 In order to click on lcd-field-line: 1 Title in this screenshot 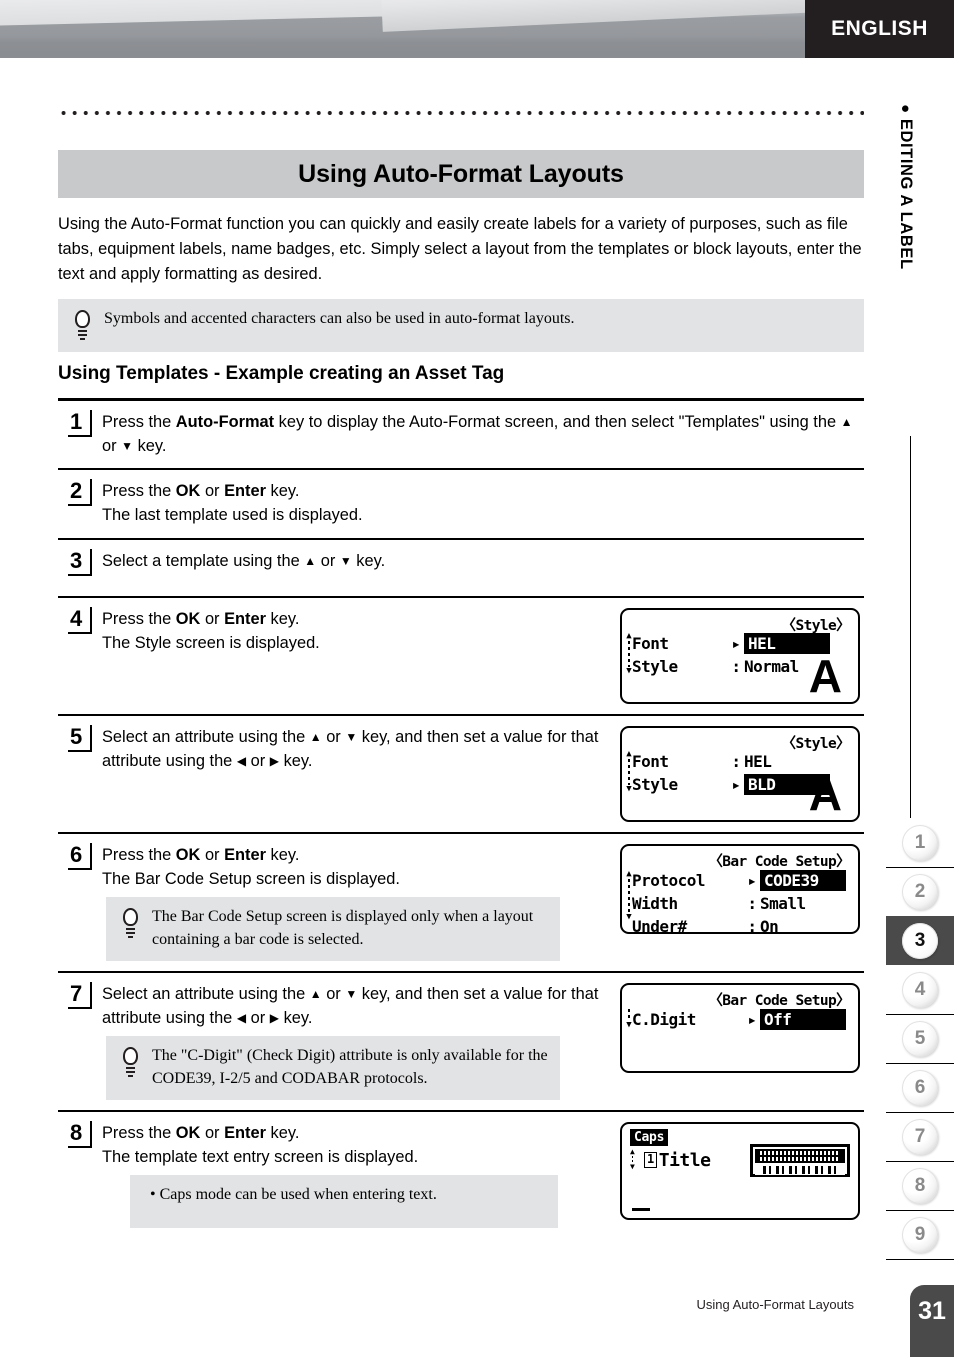, I will do `click(677, 1160)`.